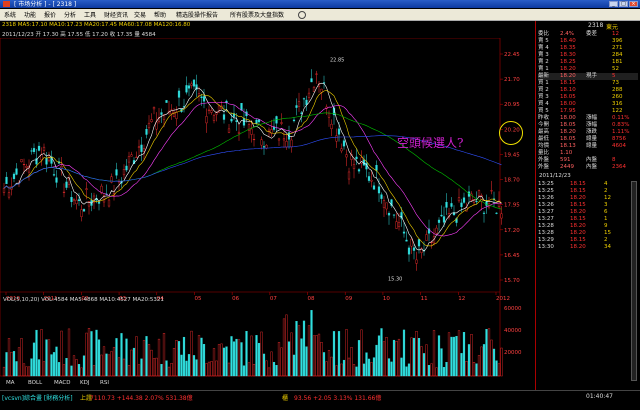  What do you see at coordinates (633, 4) in the screenshot?
I see `close-button: ×` at bounding box center [633, 4].